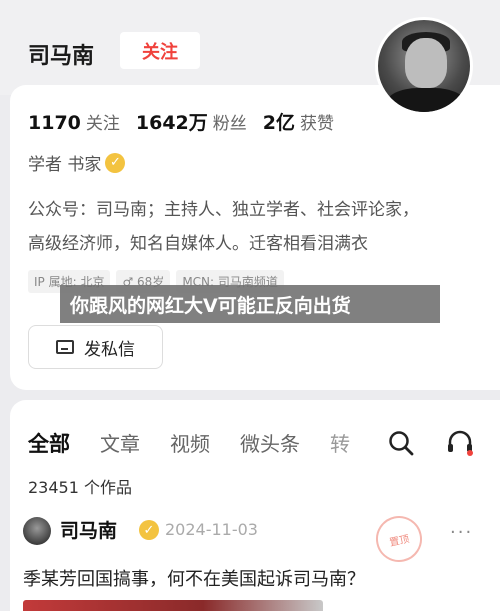 This screenshot has height=611, width=500. I want to click on bio-line-1: 公众号：司马南；主持人、独立学者、社会评论家，, so click(223, 210).